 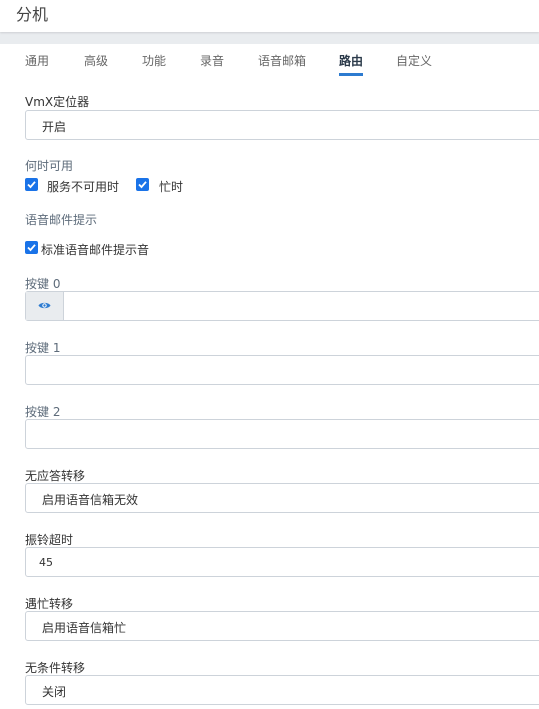 I want to click on unconditional-forward-select: 关闭, so click(x=282, y=690).